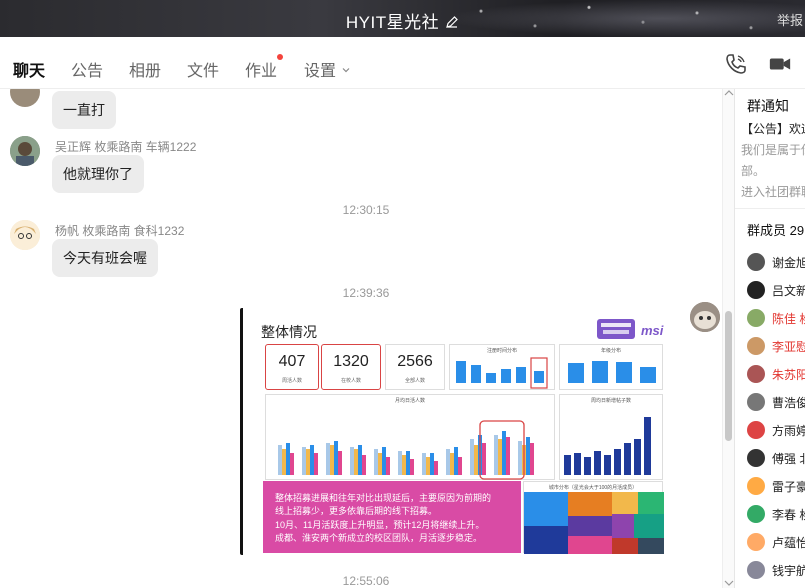 This screenshot has height=588, width=805. Describe the element at coordinates (29, 75) in the screenshot. I see `tab-chat: 聊天` at that location.